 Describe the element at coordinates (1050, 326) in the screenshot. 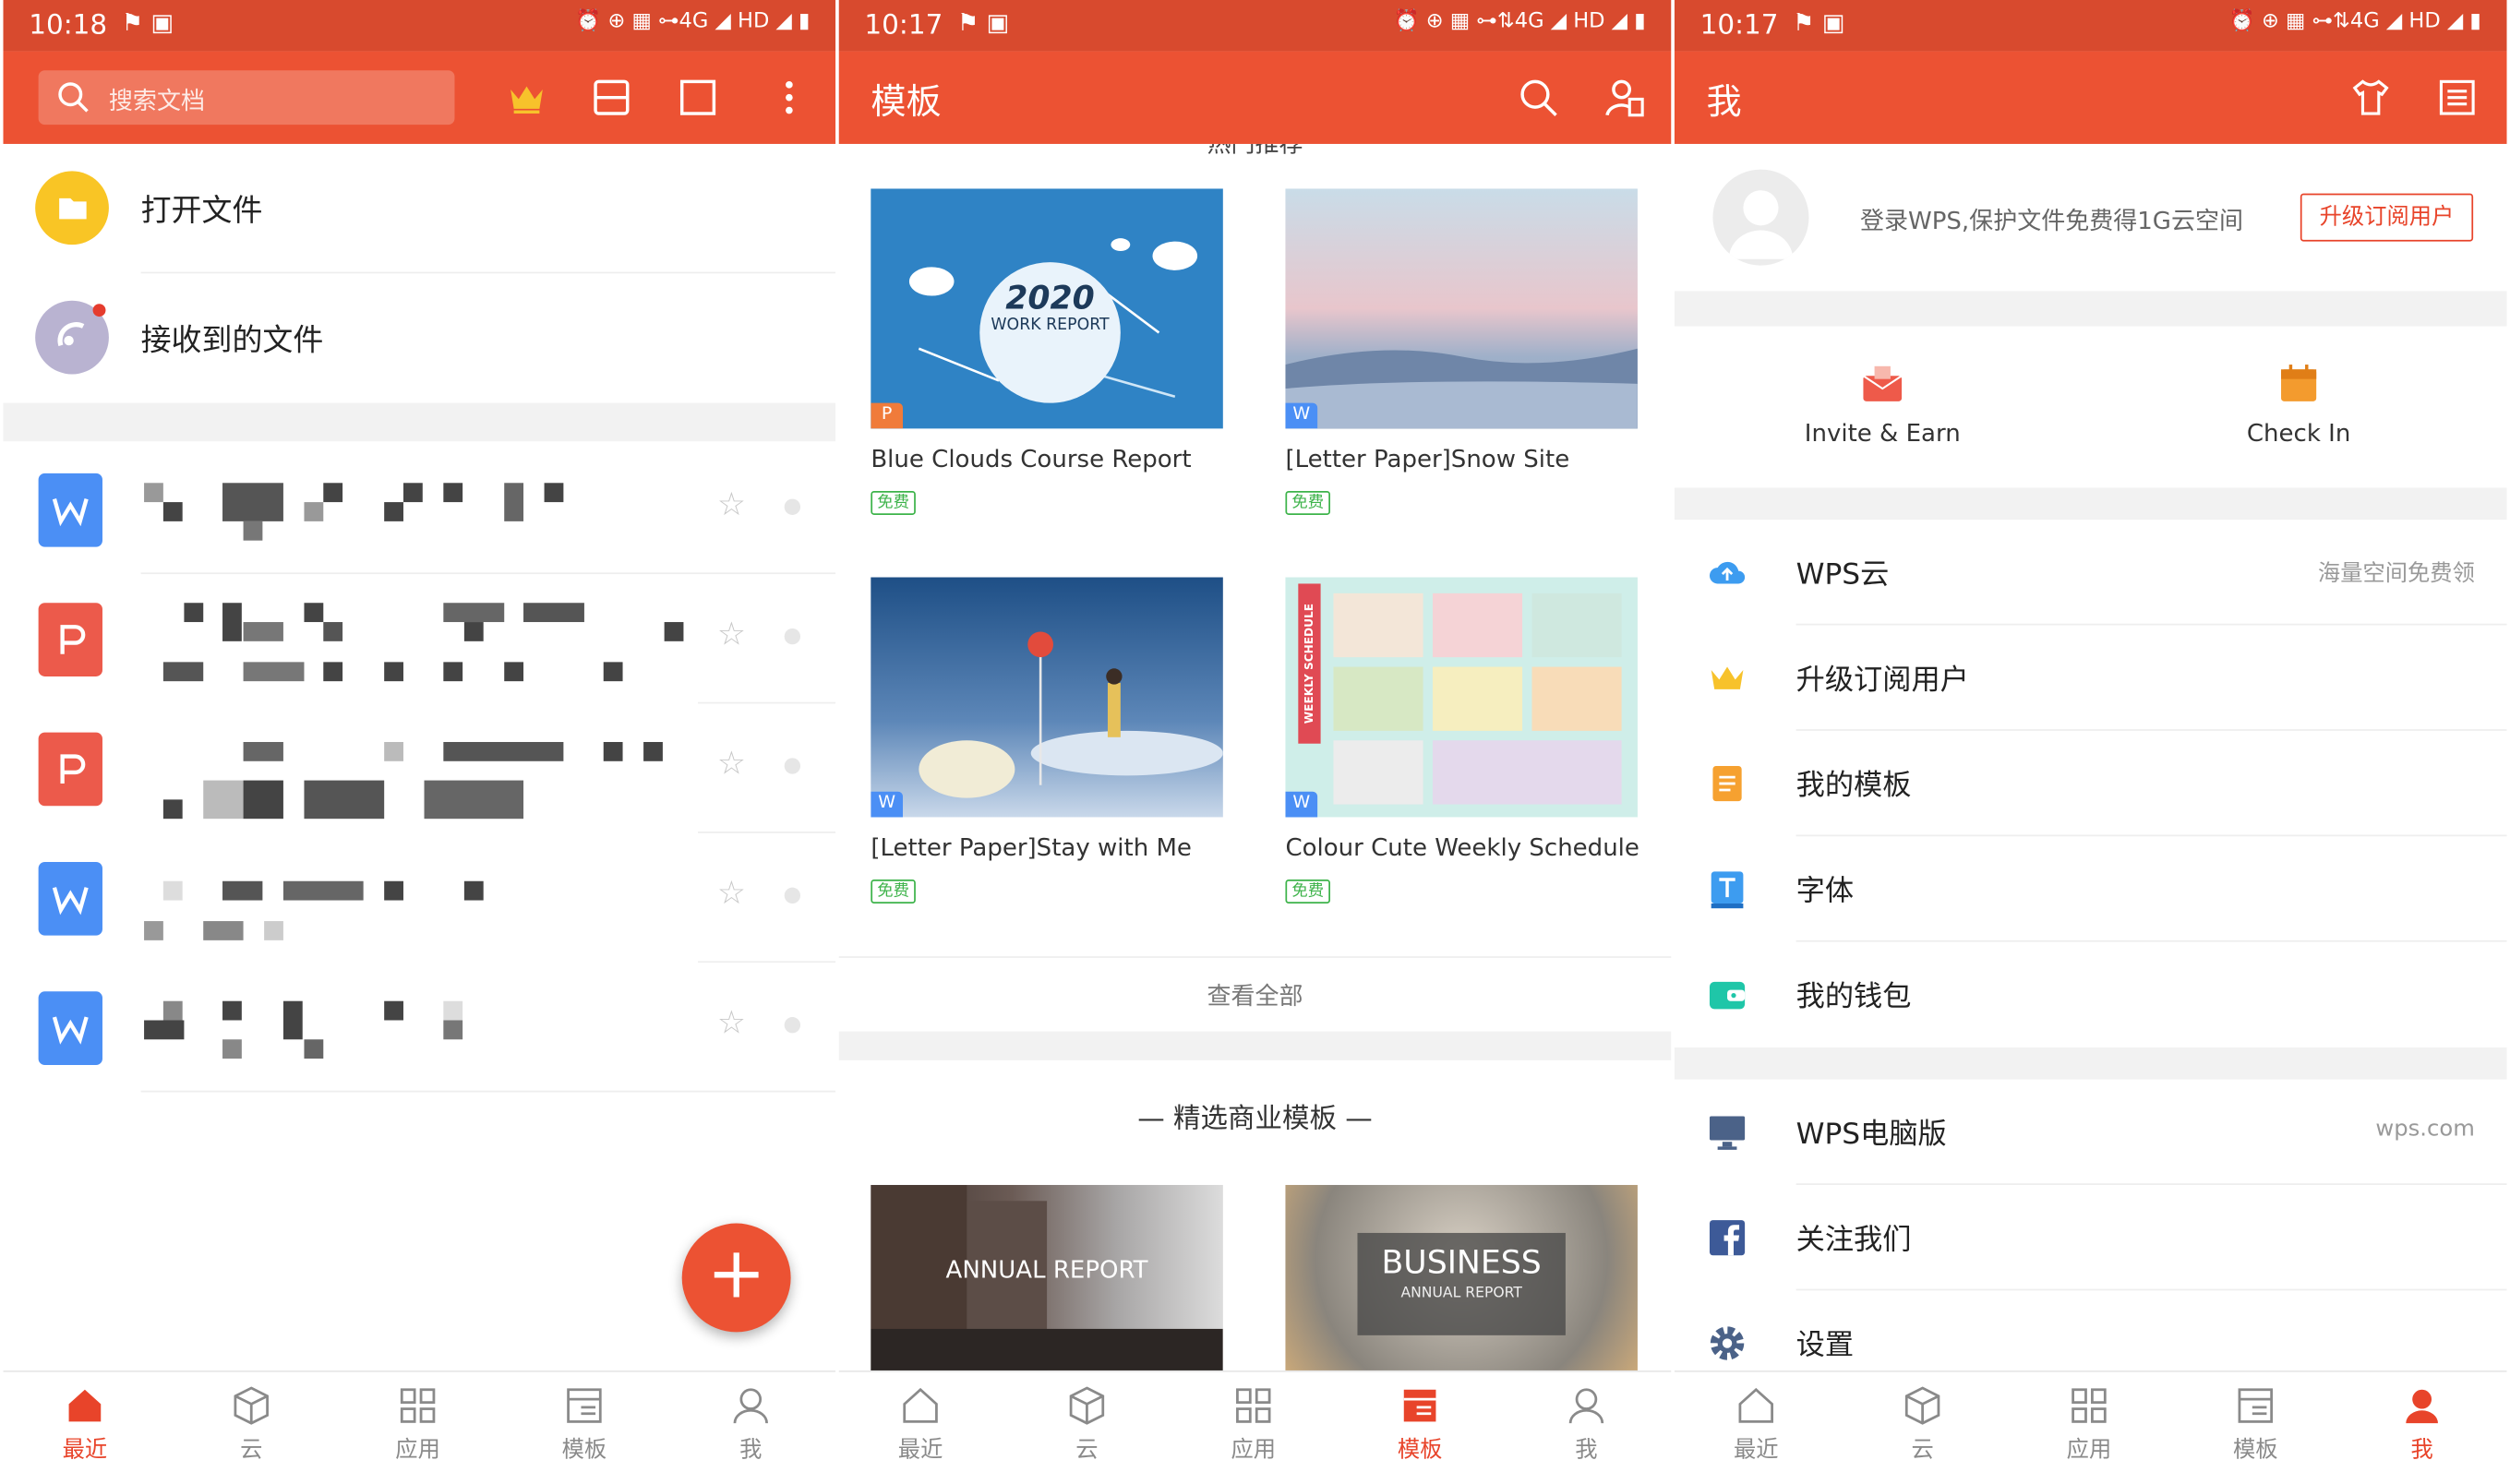

I see `thumb-subtitle: WORK REPORT` at that location.